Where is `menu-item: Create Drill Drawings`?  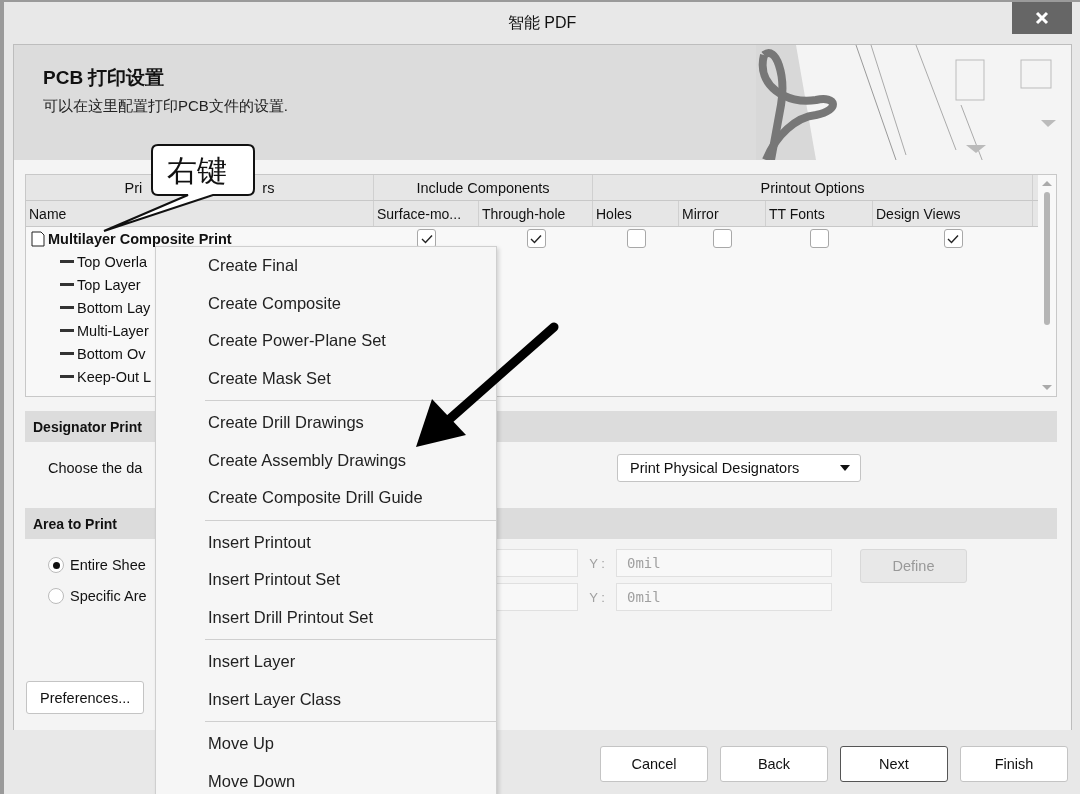 menu-item: Create Drill Drawings is located at coordinates (350, 423).